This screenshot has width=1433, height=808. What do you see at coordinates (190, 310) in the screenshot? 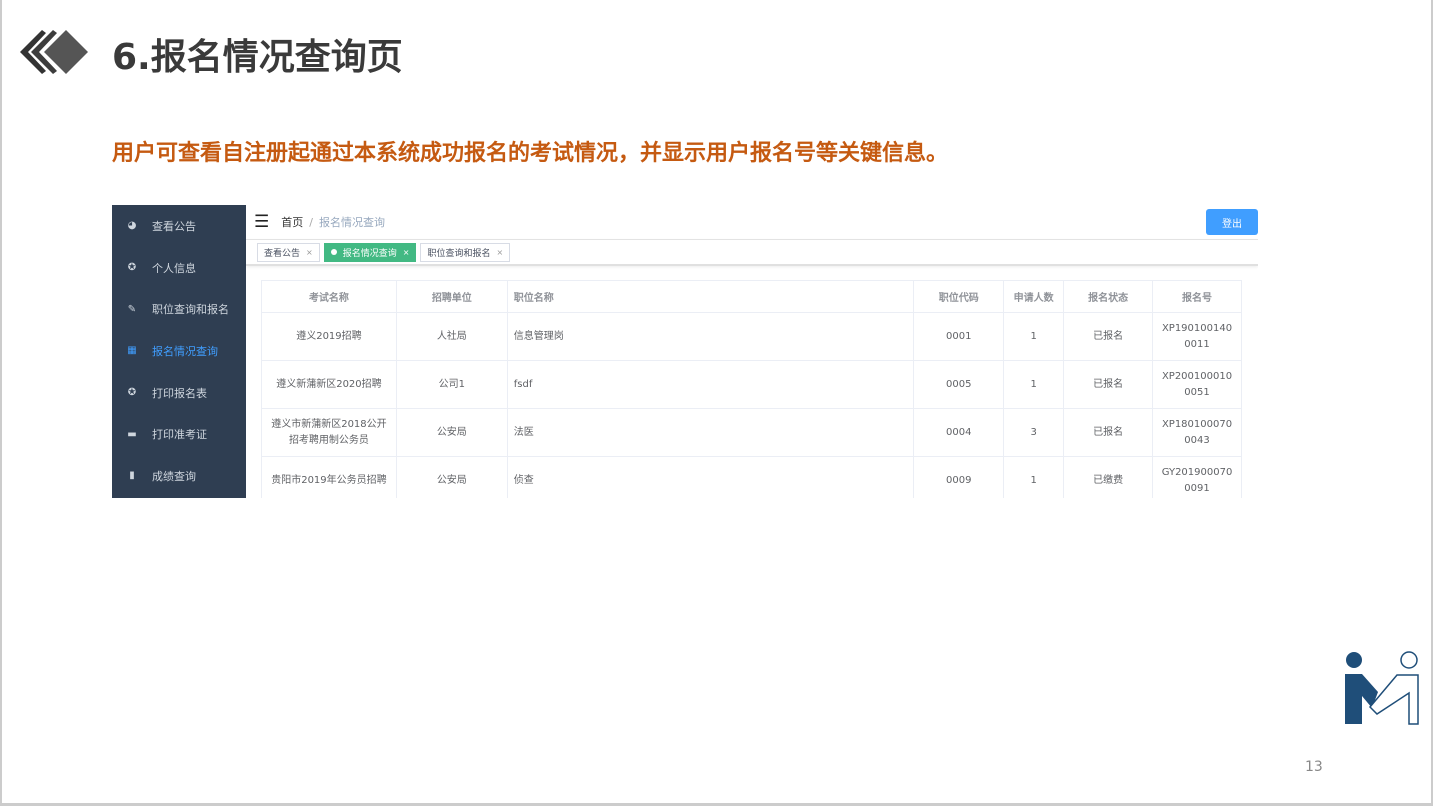
I see `sidebar-item-label: 职位查询和报名` at bounding box center [190, 310].